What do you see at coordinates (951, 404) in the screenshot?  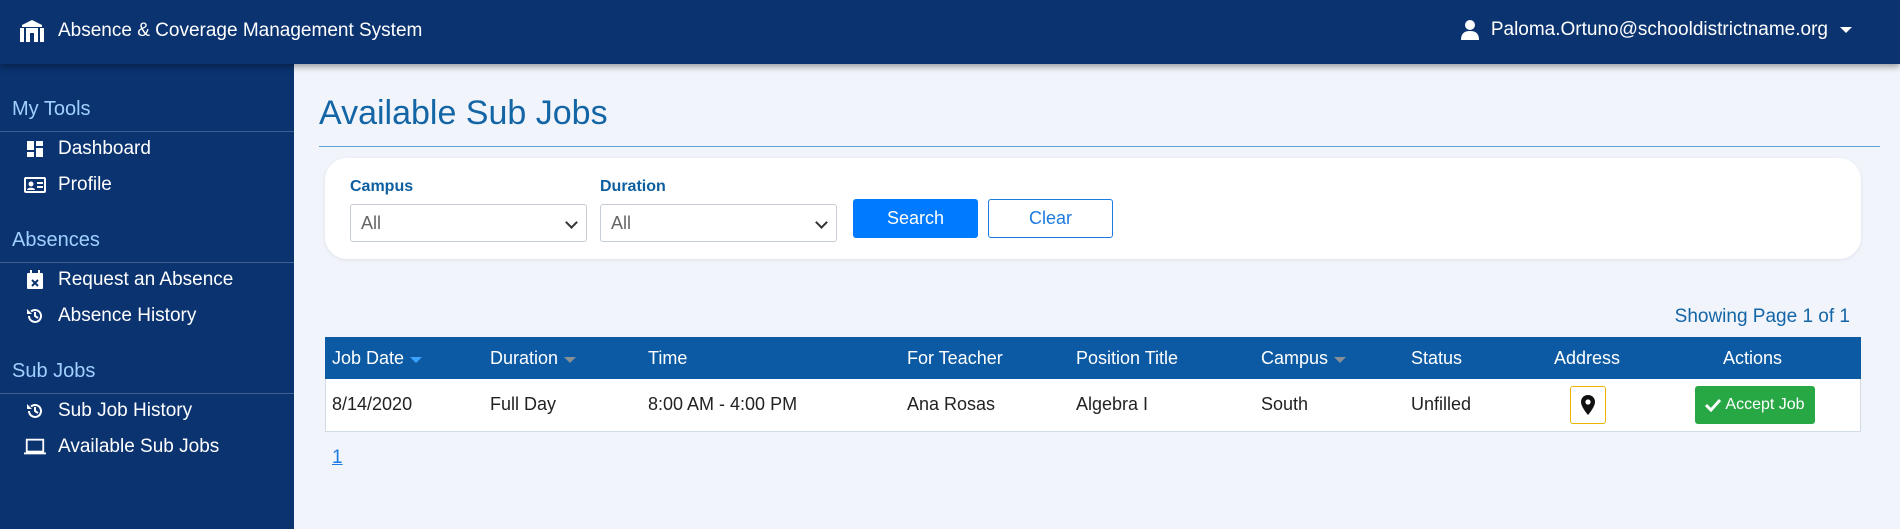 I see `cell-teacher: Ana Rosas` at bounding box center [951, 404].